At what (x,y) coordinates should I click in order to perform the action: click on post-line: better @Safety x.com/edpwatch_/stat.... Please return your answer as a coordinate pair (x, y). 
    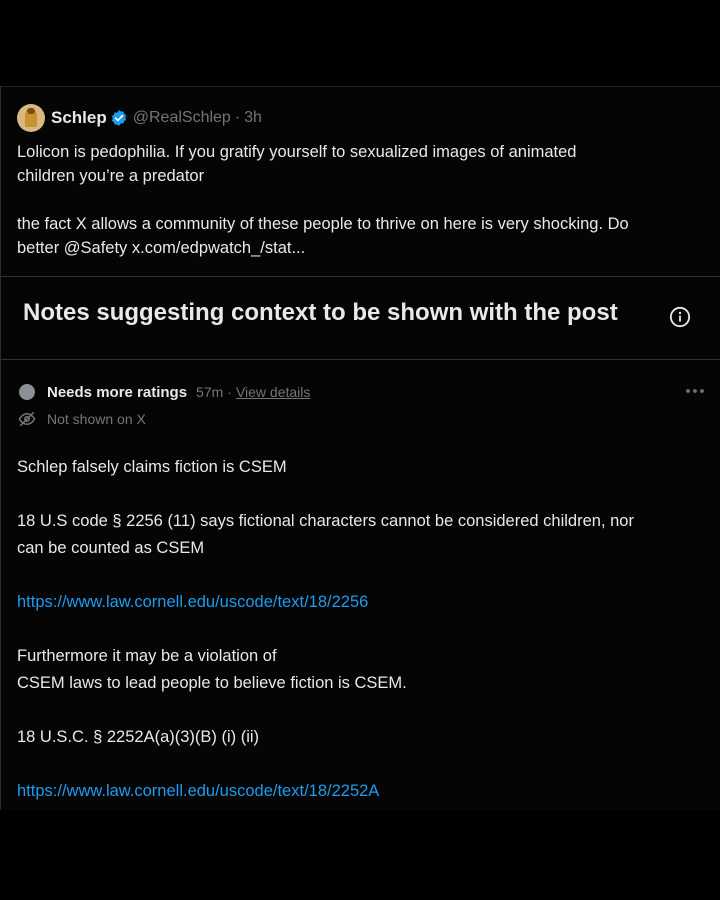
    Looking at the image, I should click on (161, 248).